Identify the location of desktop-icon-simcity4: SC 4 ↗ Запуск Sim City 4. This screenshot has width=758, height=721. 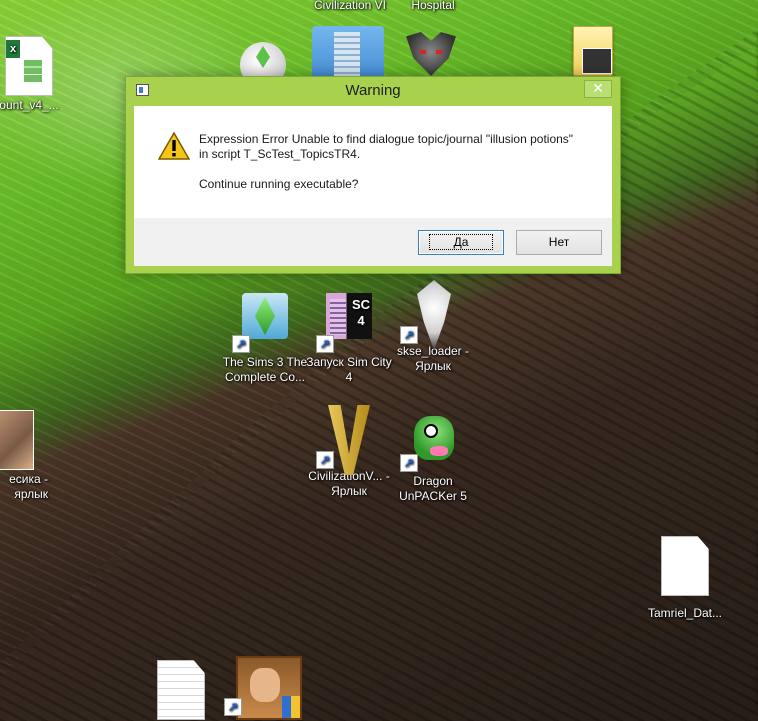
(349, 339).